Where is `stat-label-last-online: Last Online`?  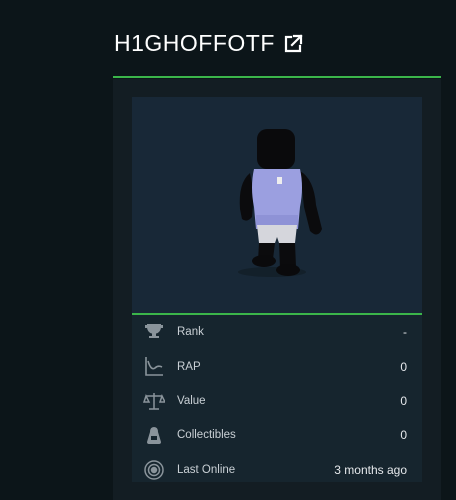
stat-label-last-online: Last Online is located at coordinates (206, 469).